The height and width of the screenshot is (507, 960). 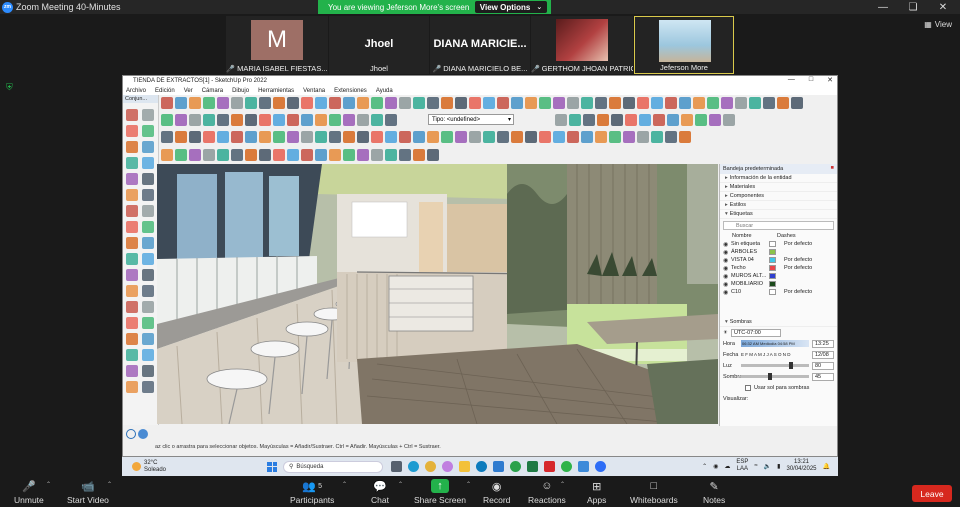 I want to click on hora-input: 13:25, so click(x=823, y=343).